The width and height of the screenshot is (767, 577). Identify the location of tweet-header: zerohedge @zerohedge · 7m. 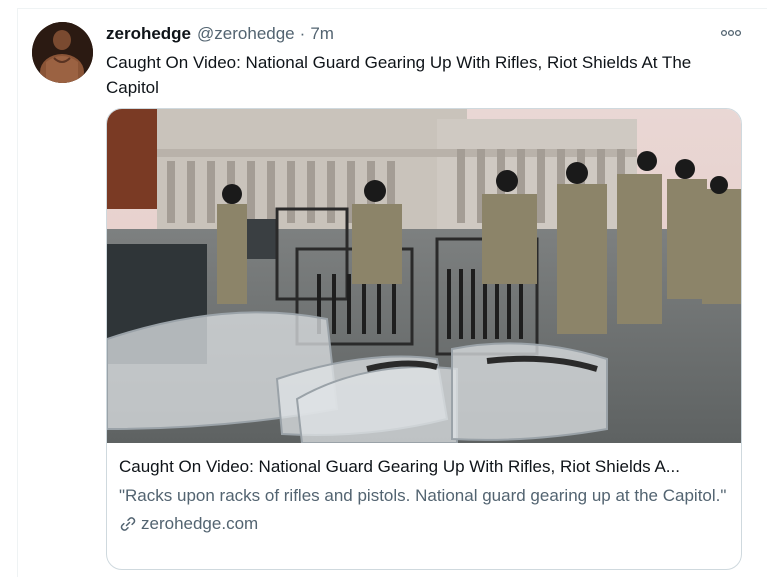
(220, 35).